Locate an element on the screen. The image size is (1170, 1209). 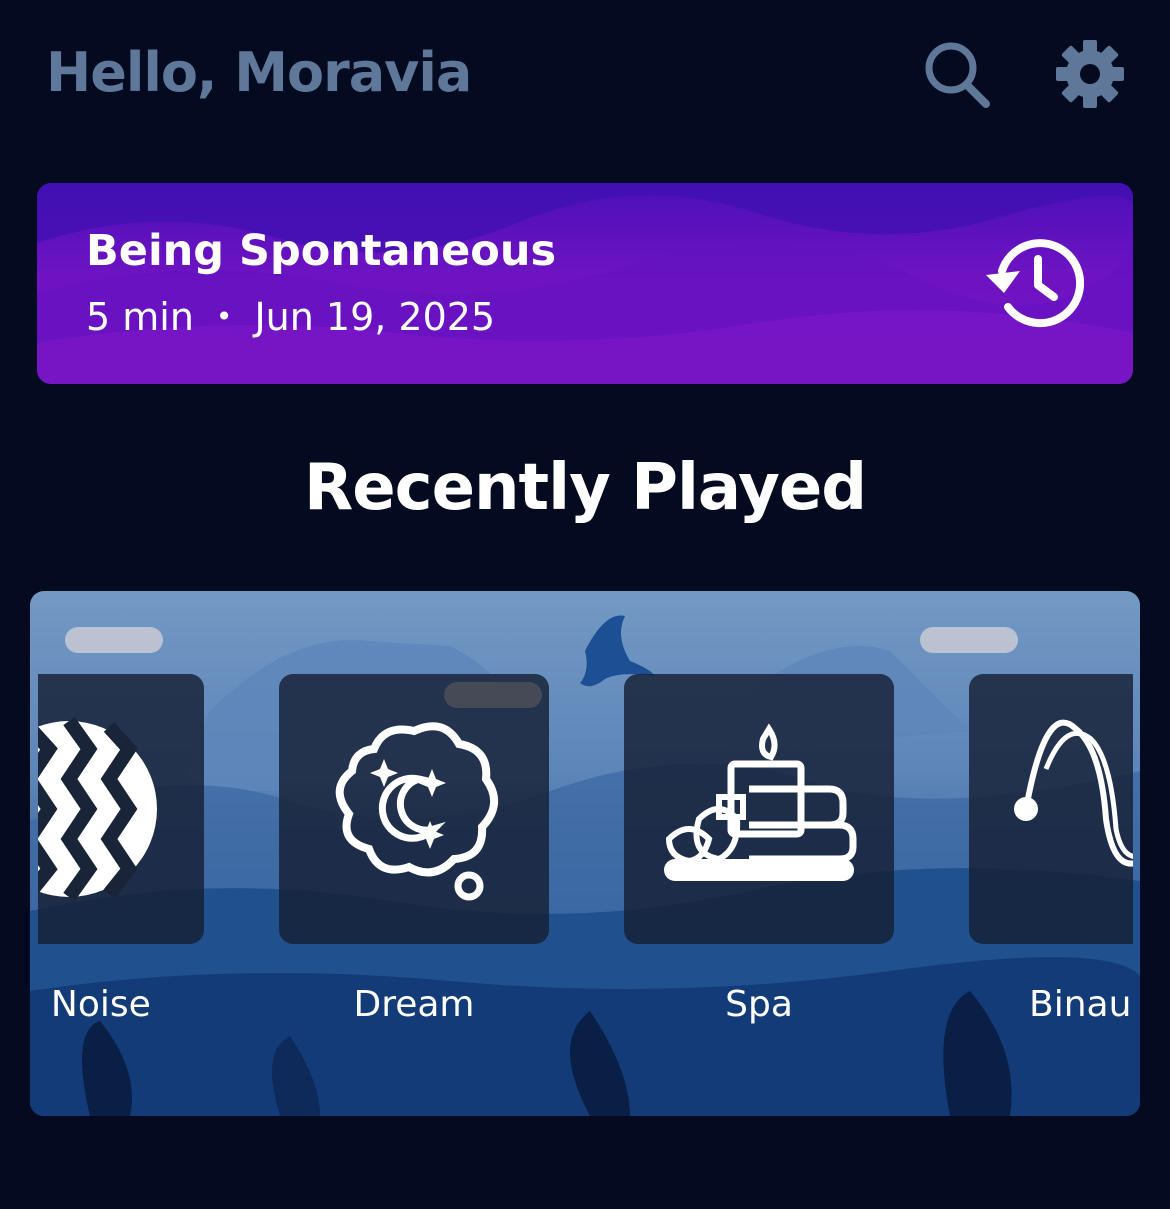
session-duration: 5 min is located at coordinates (140, 317).